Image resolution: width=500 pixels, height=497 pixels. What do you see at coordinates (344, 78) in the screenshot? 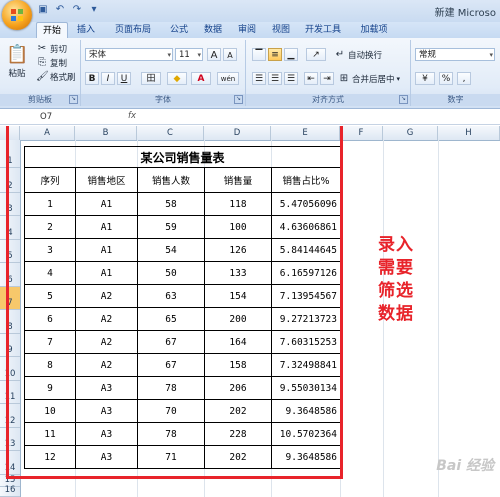
I see `merge-cells-icon: ⊞` at bounding box center [344, 78].